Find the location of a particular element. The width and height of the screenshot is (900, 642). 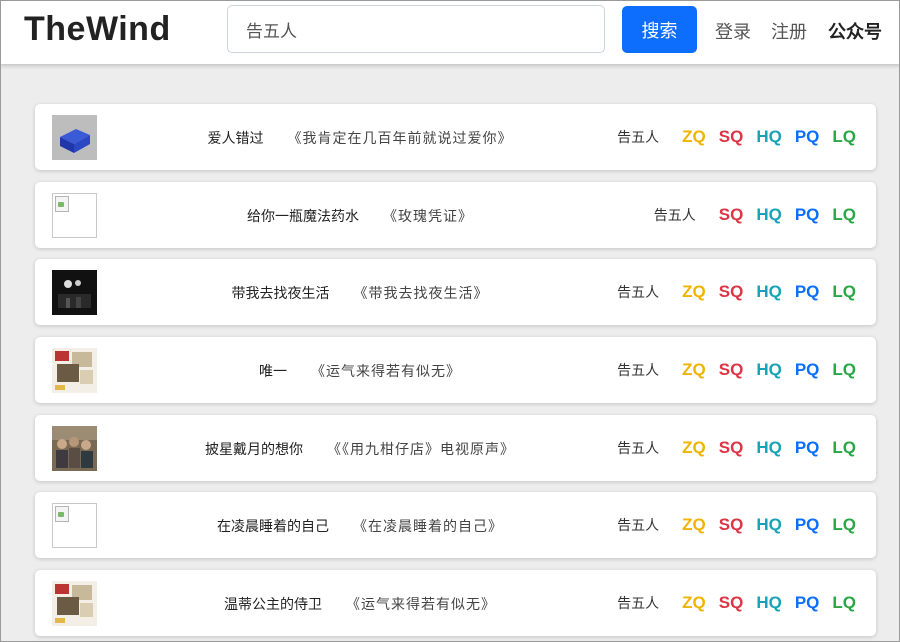

album-name: 《带我去找夜生活》 is located at coordinates (421, 294).